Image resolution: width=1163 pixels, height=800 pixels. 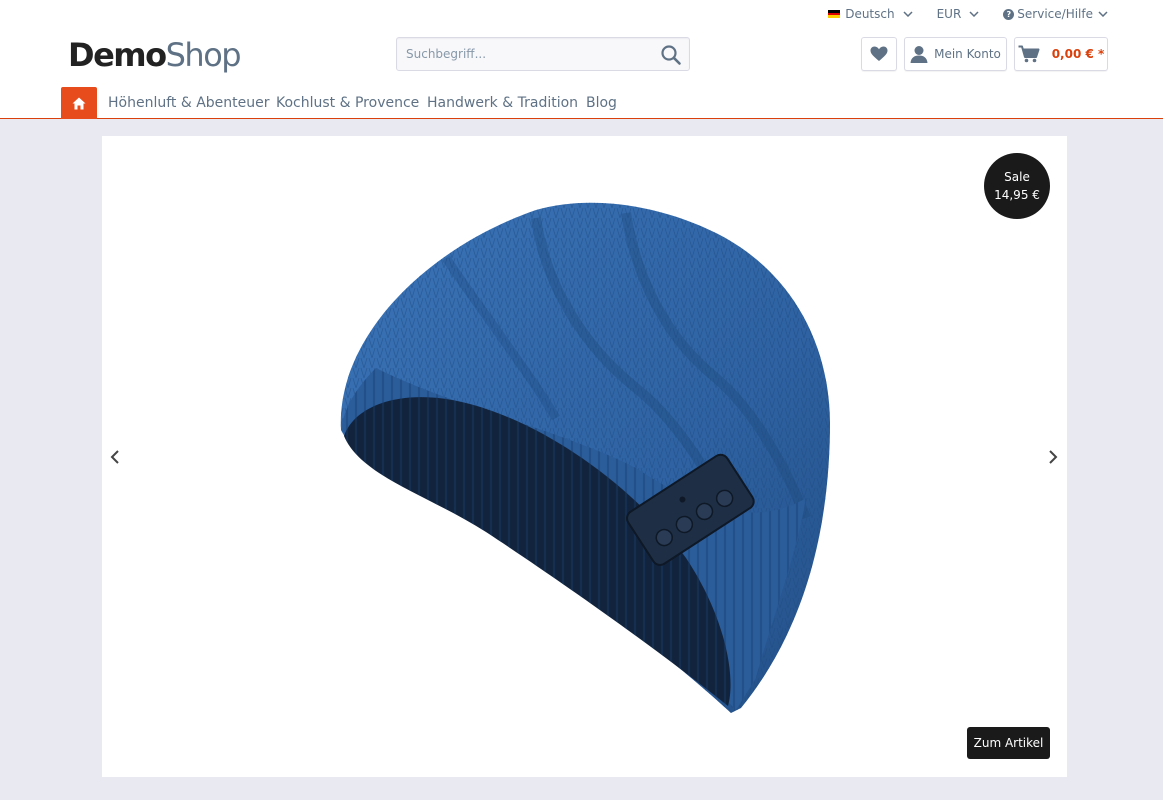 I want to click on home-button, so click(x=79, y=103).